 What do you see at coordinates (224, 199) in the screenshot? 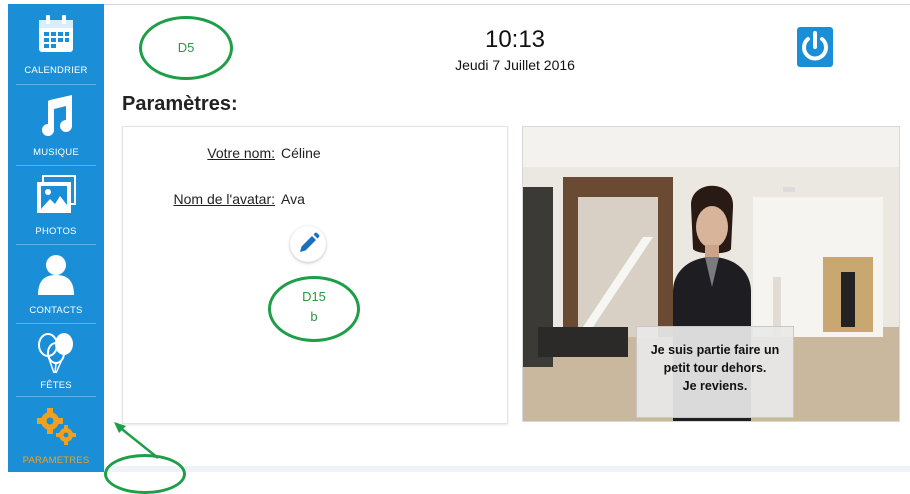
I see `avatar-name-label: Nom de l'avatar:` at bounding box center [224, 199].